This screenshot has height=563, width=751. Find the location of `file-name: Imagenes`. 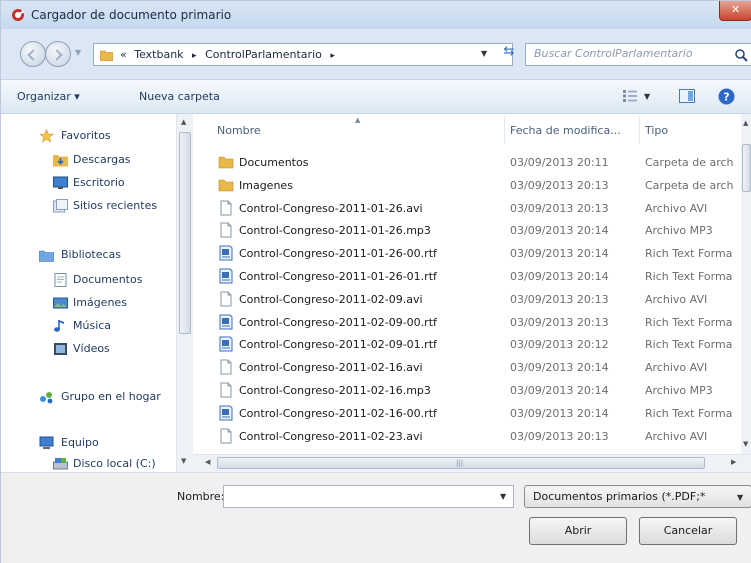

file-name: Imagenes is located at coordinates (266, 185).